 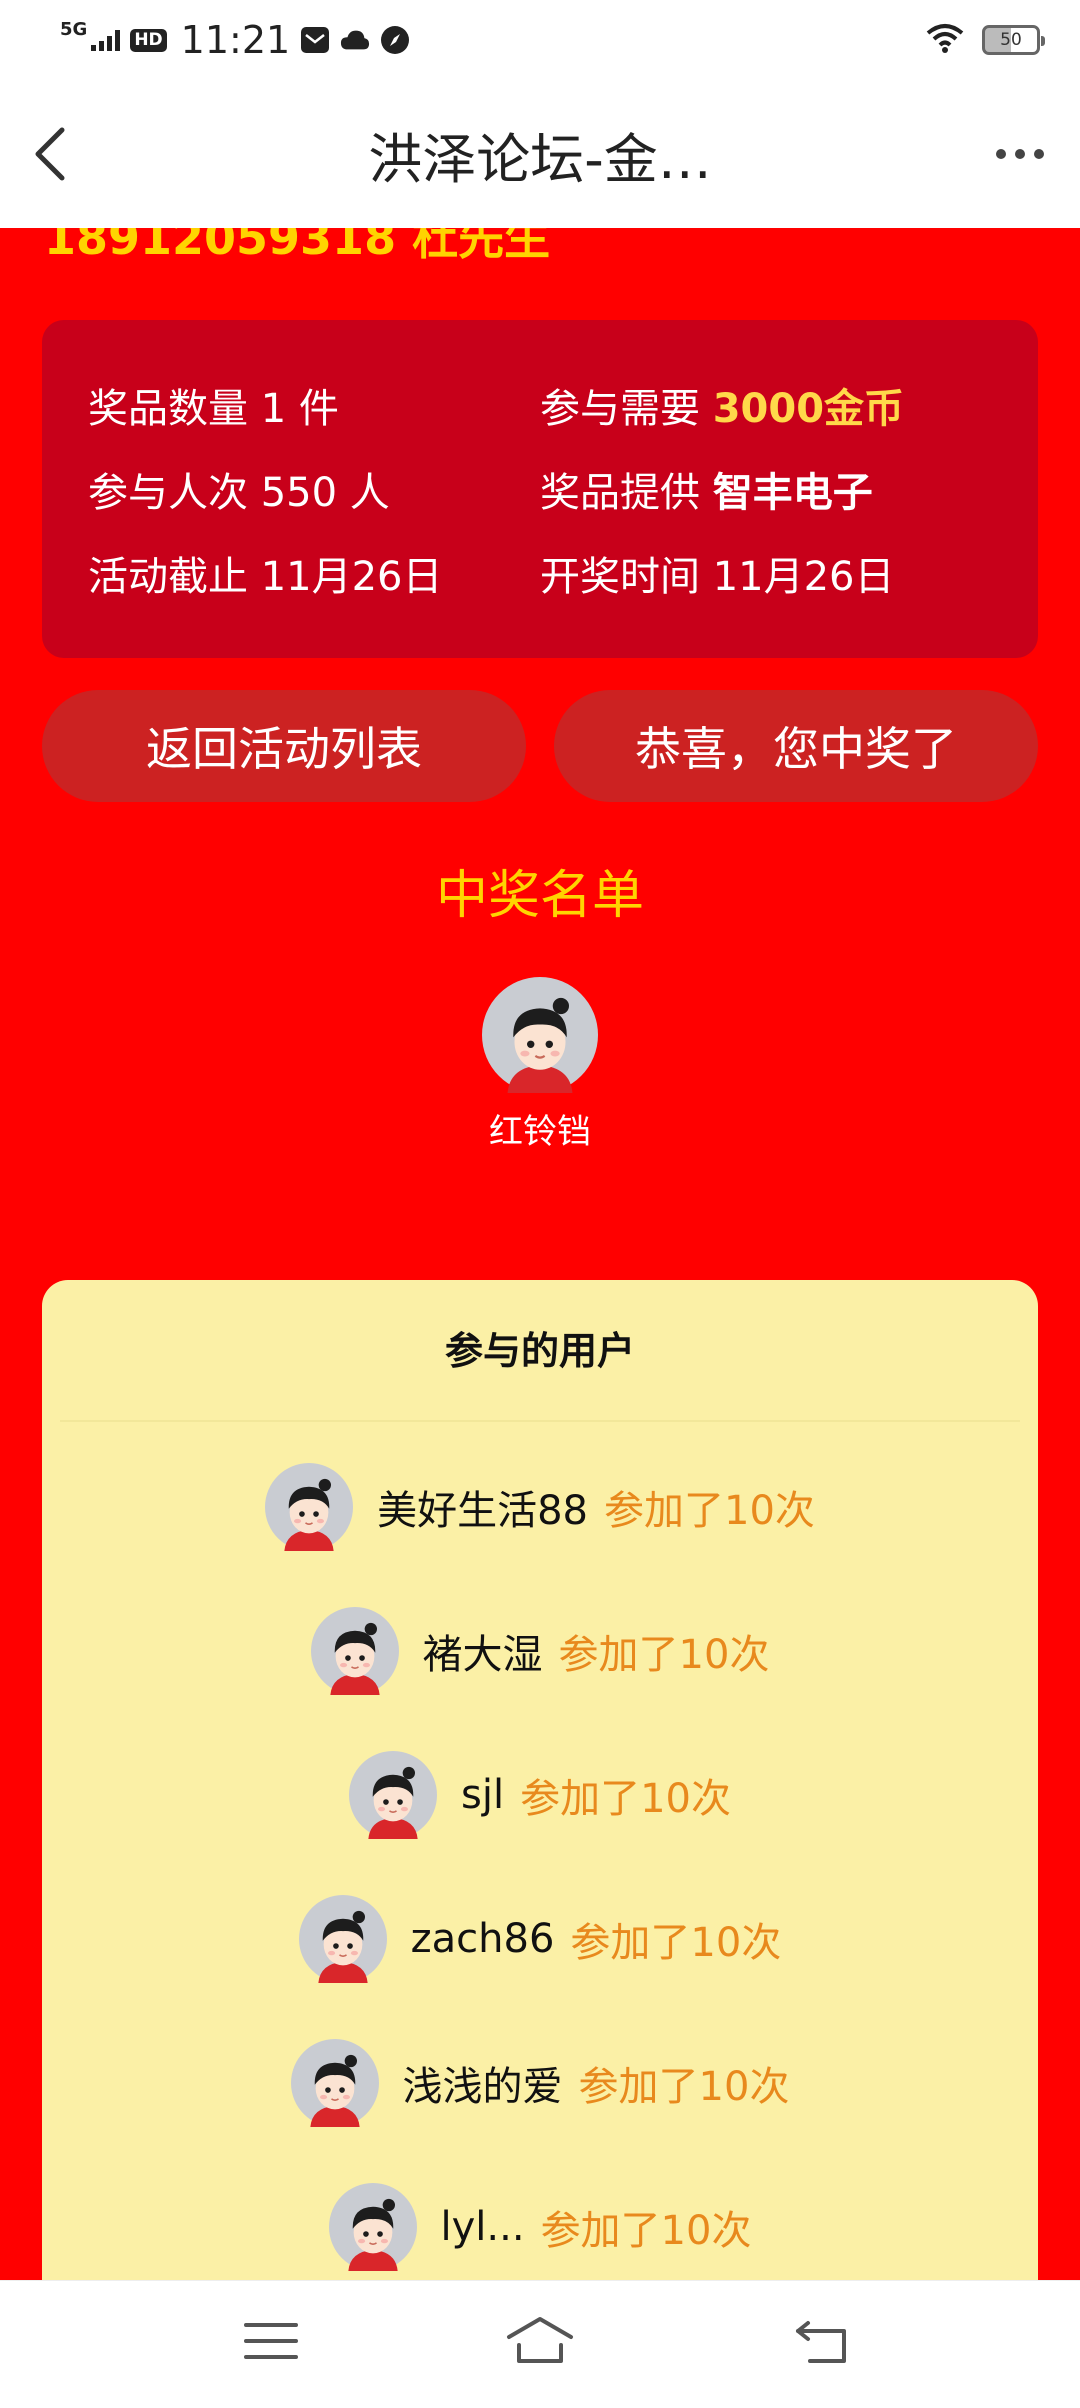 I want to click on user-name: 美好生活88, so click(x=482, y=1507).